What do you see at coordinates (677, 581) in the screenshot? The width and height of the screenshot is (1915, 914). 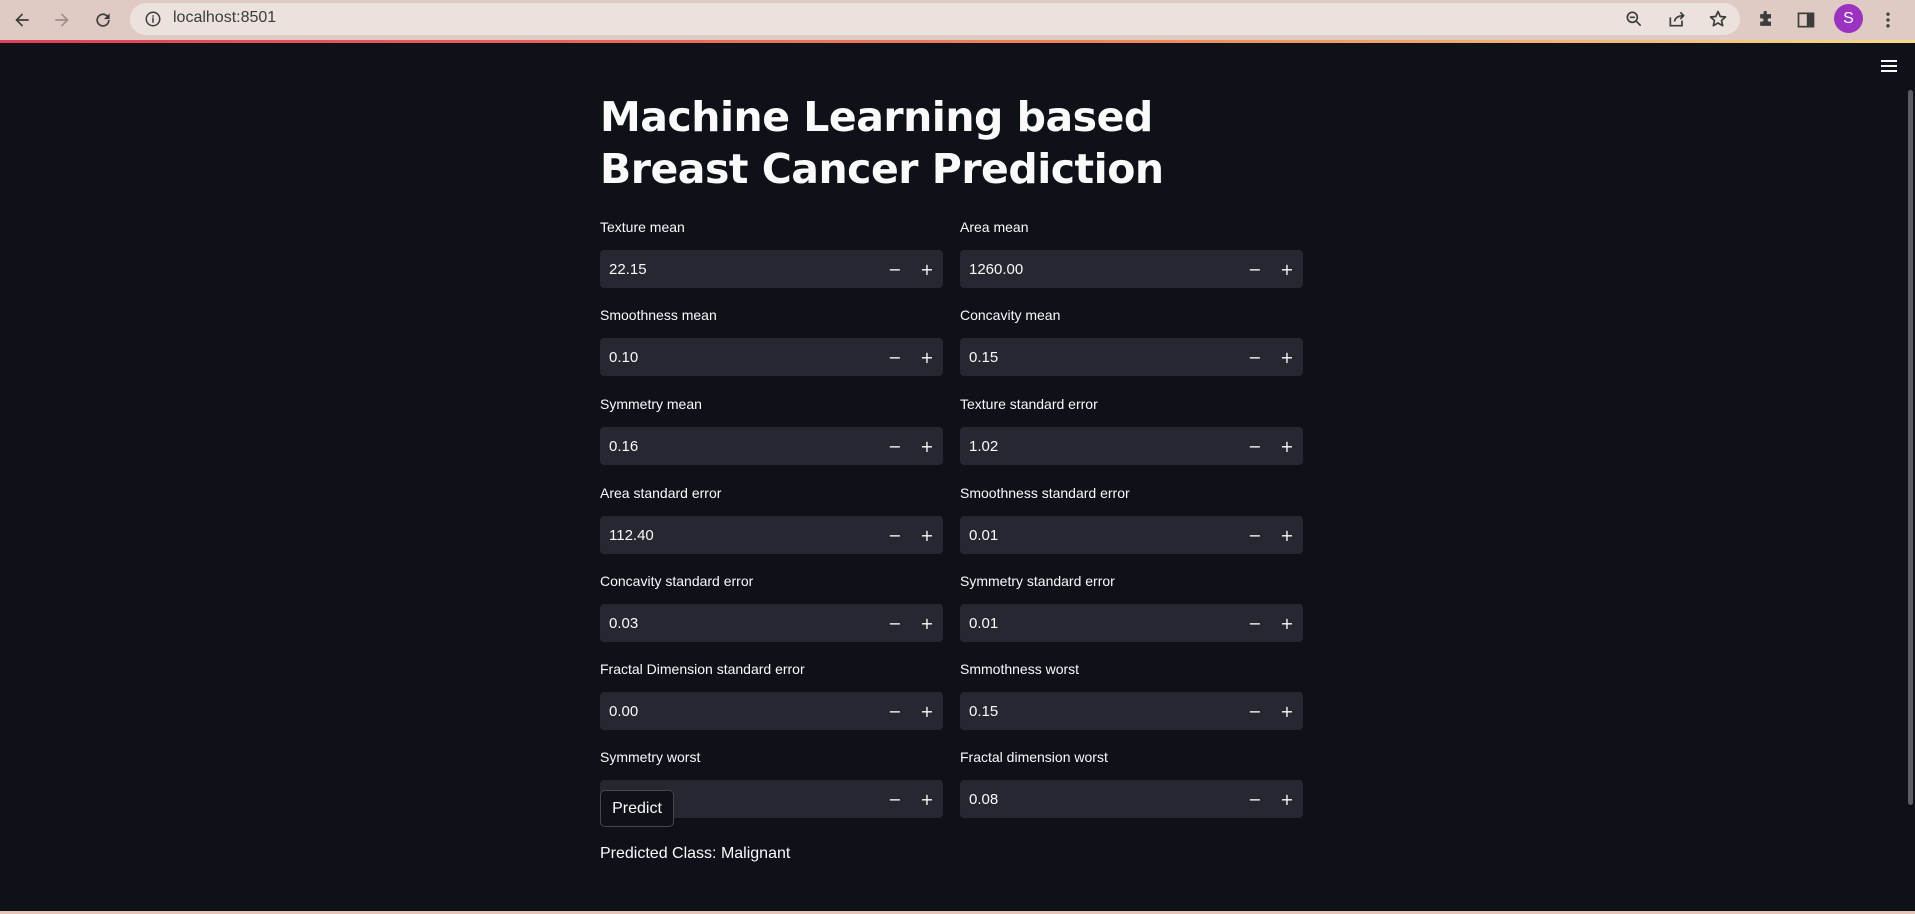 I see `field-label: Concavity standard error` at bounding box center [677, 581].